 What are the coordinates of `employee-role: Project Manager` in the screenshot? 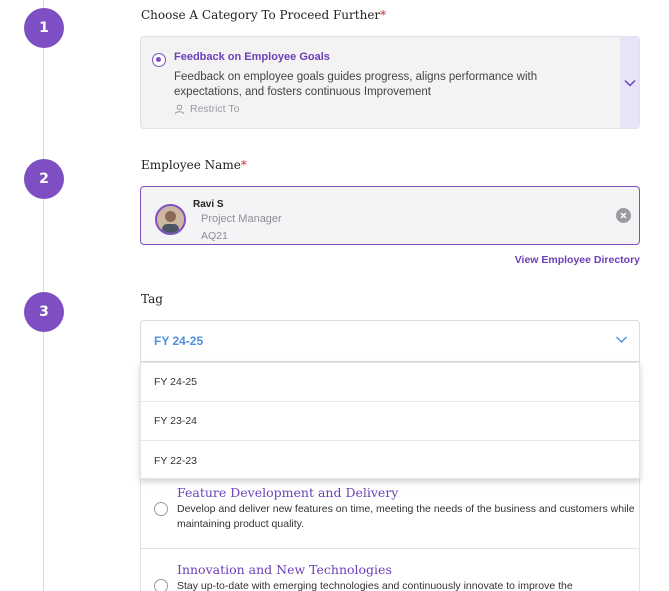 It's located at (241, 219).